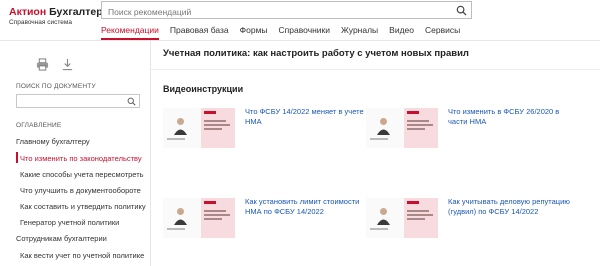 The image size is (600, 266). Describe the element at coordinates (70, 103) in the screenshot. I see `doc-search-input` at that location.